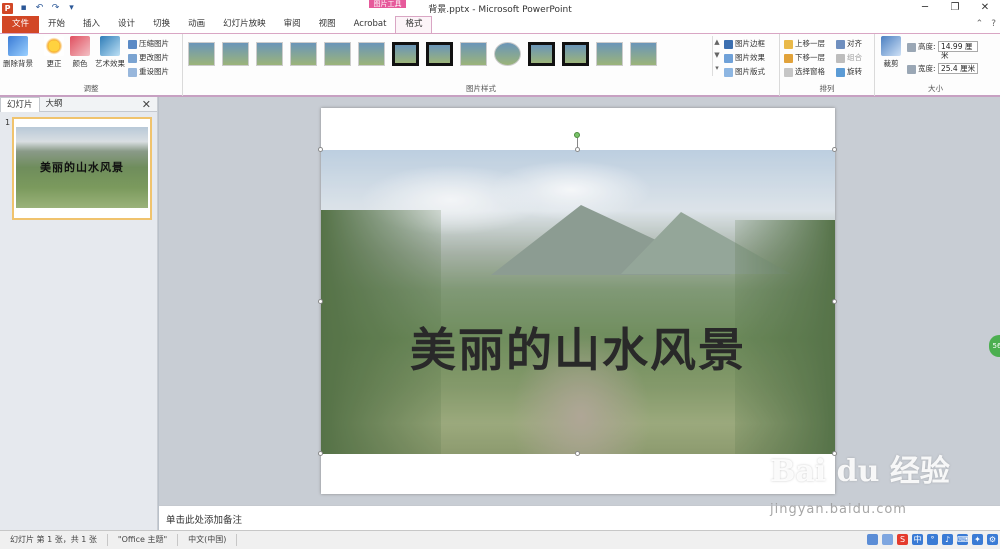 The width and height of the screenshot is (1000, 549). What do you see at coordinates (370, 24) in the screenshot?
I see `tab-acrobat: Acrobat` at bounding box center [370, 24].